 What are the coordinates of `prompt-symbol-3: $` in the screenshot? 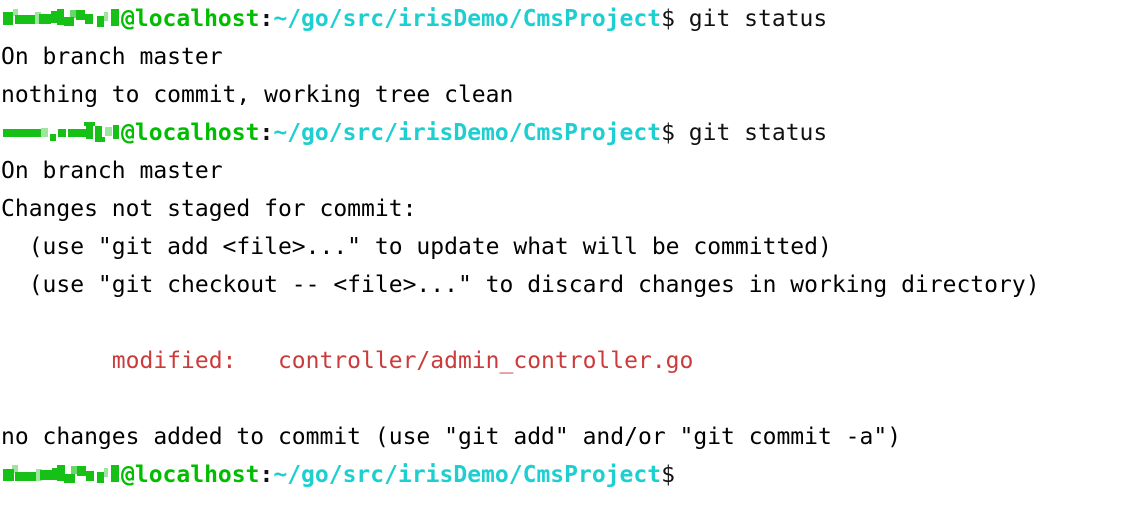 It's located at (668, 475).